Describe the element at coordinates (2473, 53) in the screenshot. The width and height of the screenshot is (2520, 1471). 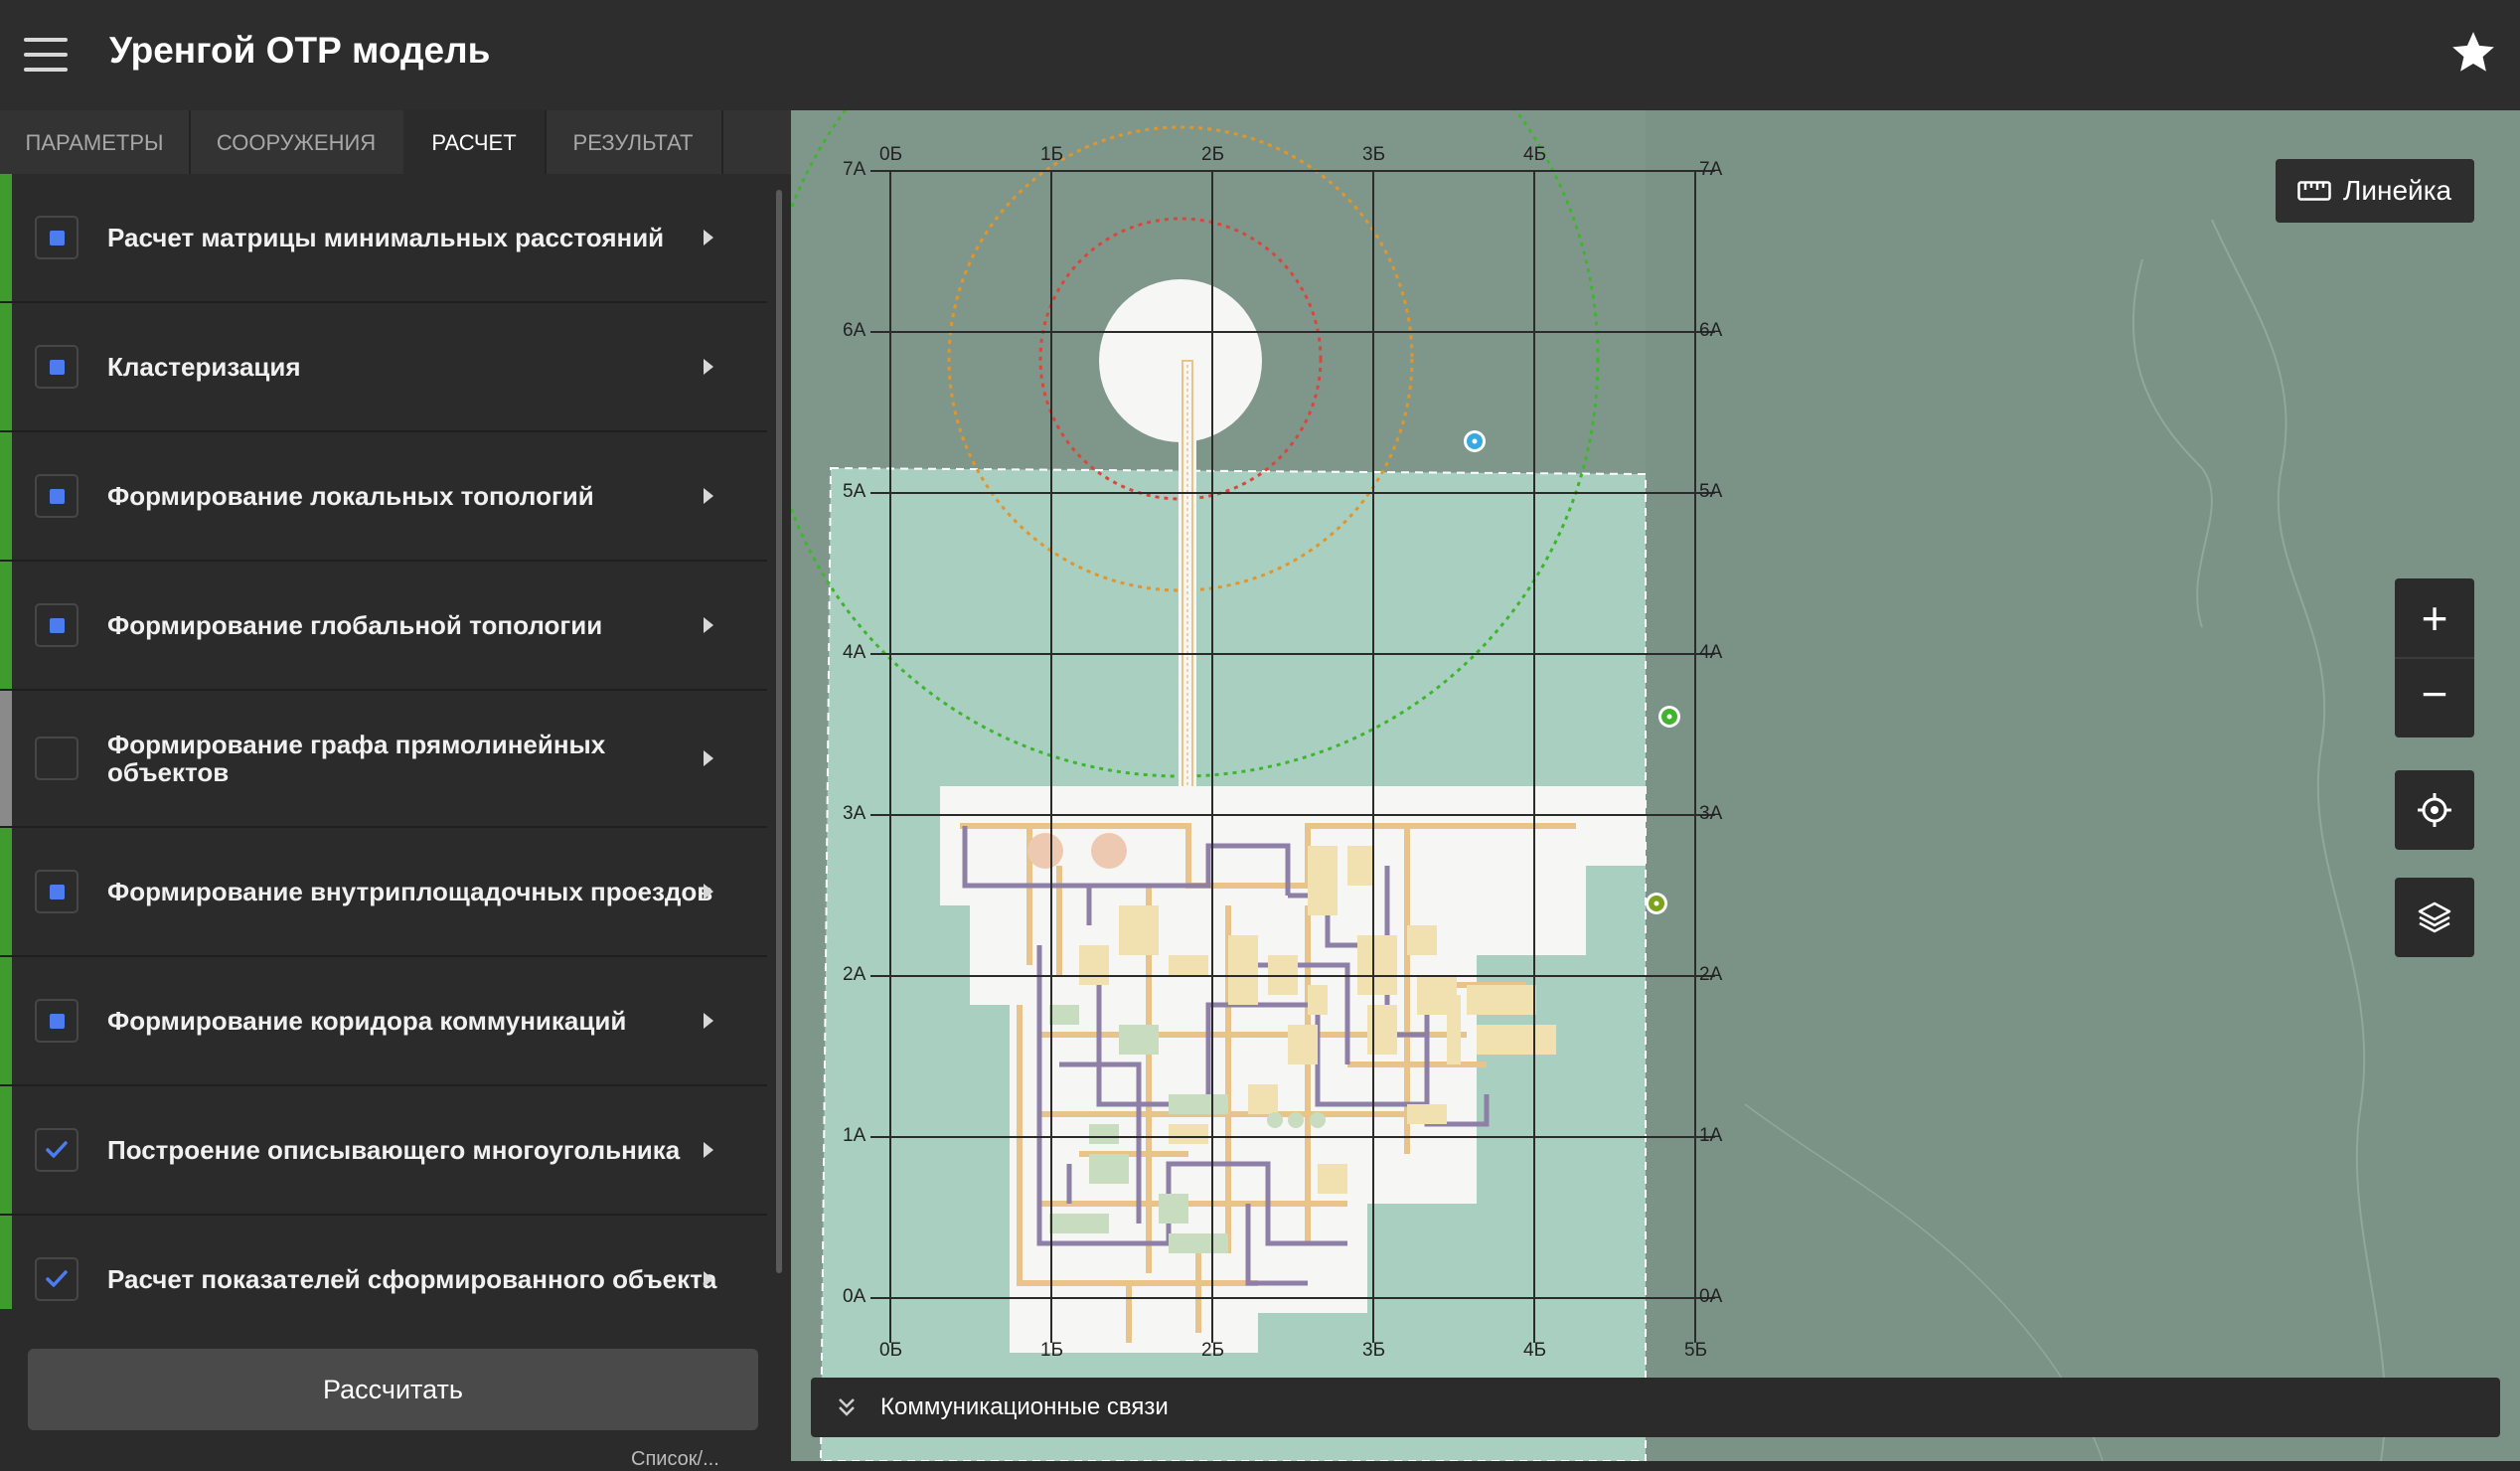
I see `star-icon` at that location.